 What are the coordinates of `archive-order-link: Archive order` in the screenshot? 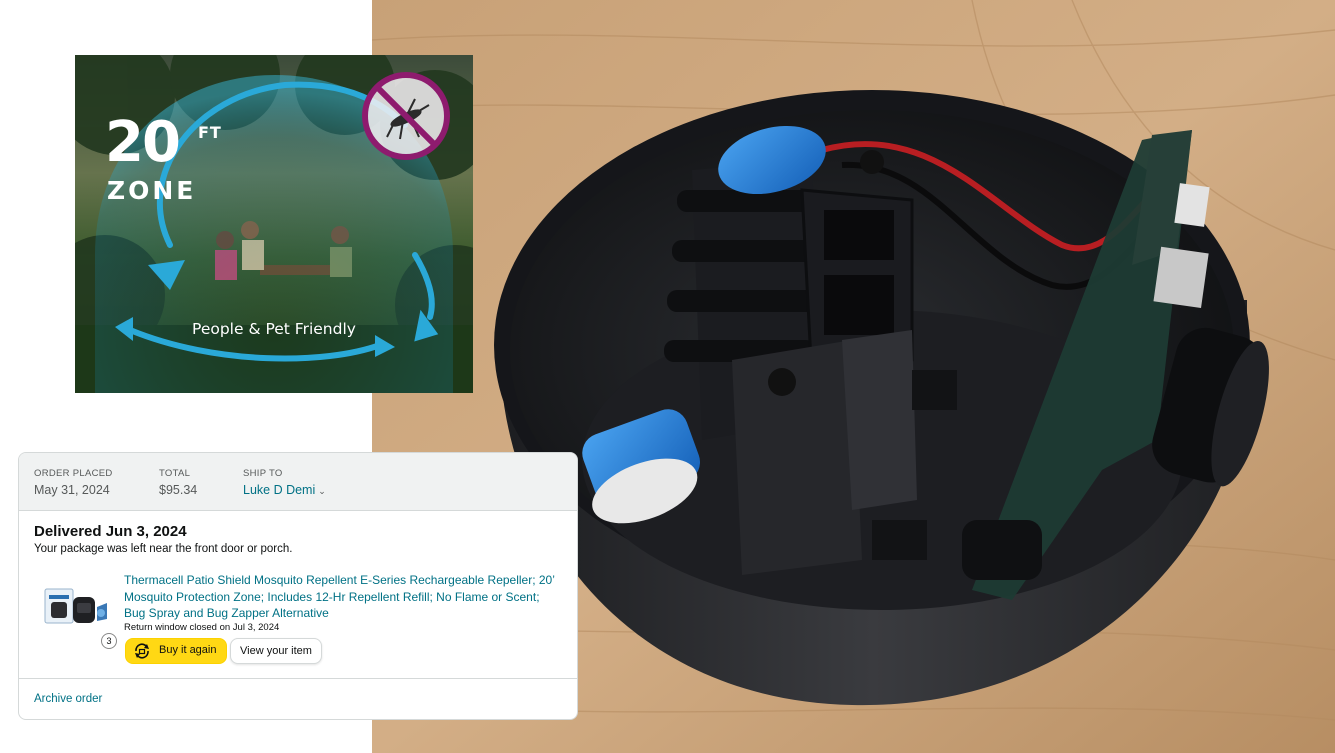 It's located at (68, 699).